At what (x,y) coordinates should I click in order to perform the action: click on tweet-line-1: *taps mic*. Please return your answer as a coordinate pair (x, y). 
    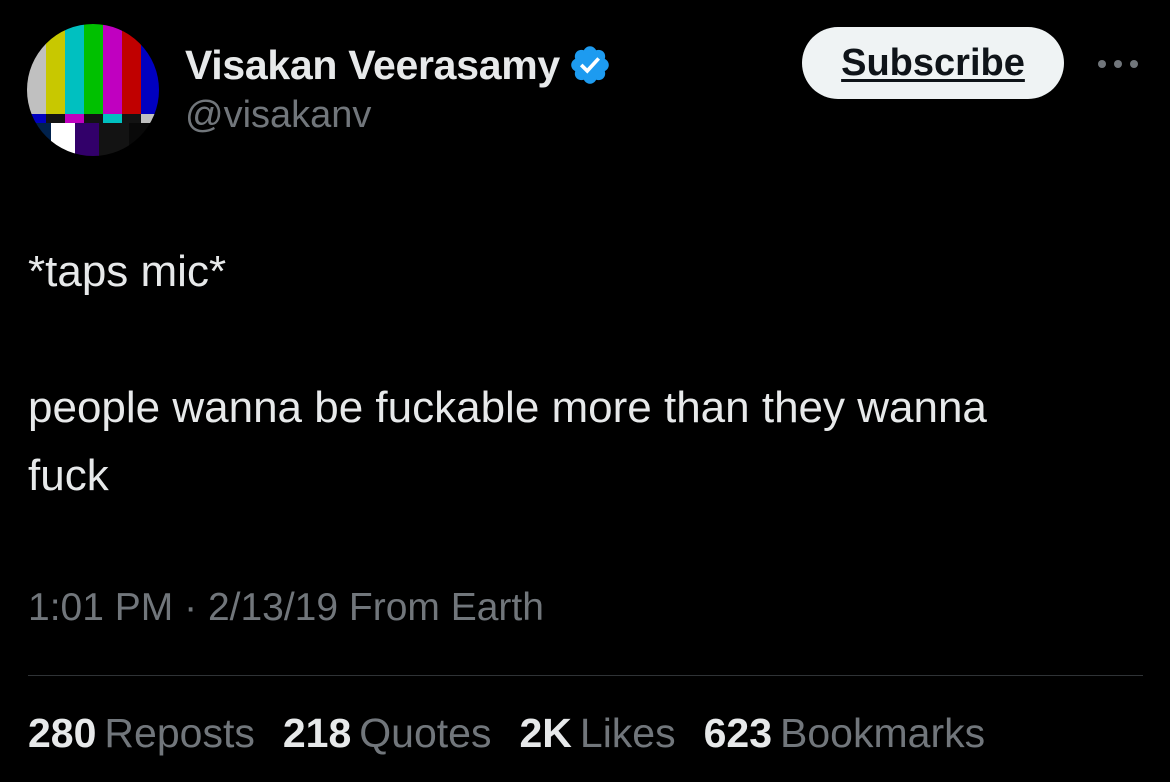
    Looking at the image, I should click on (127, 271).